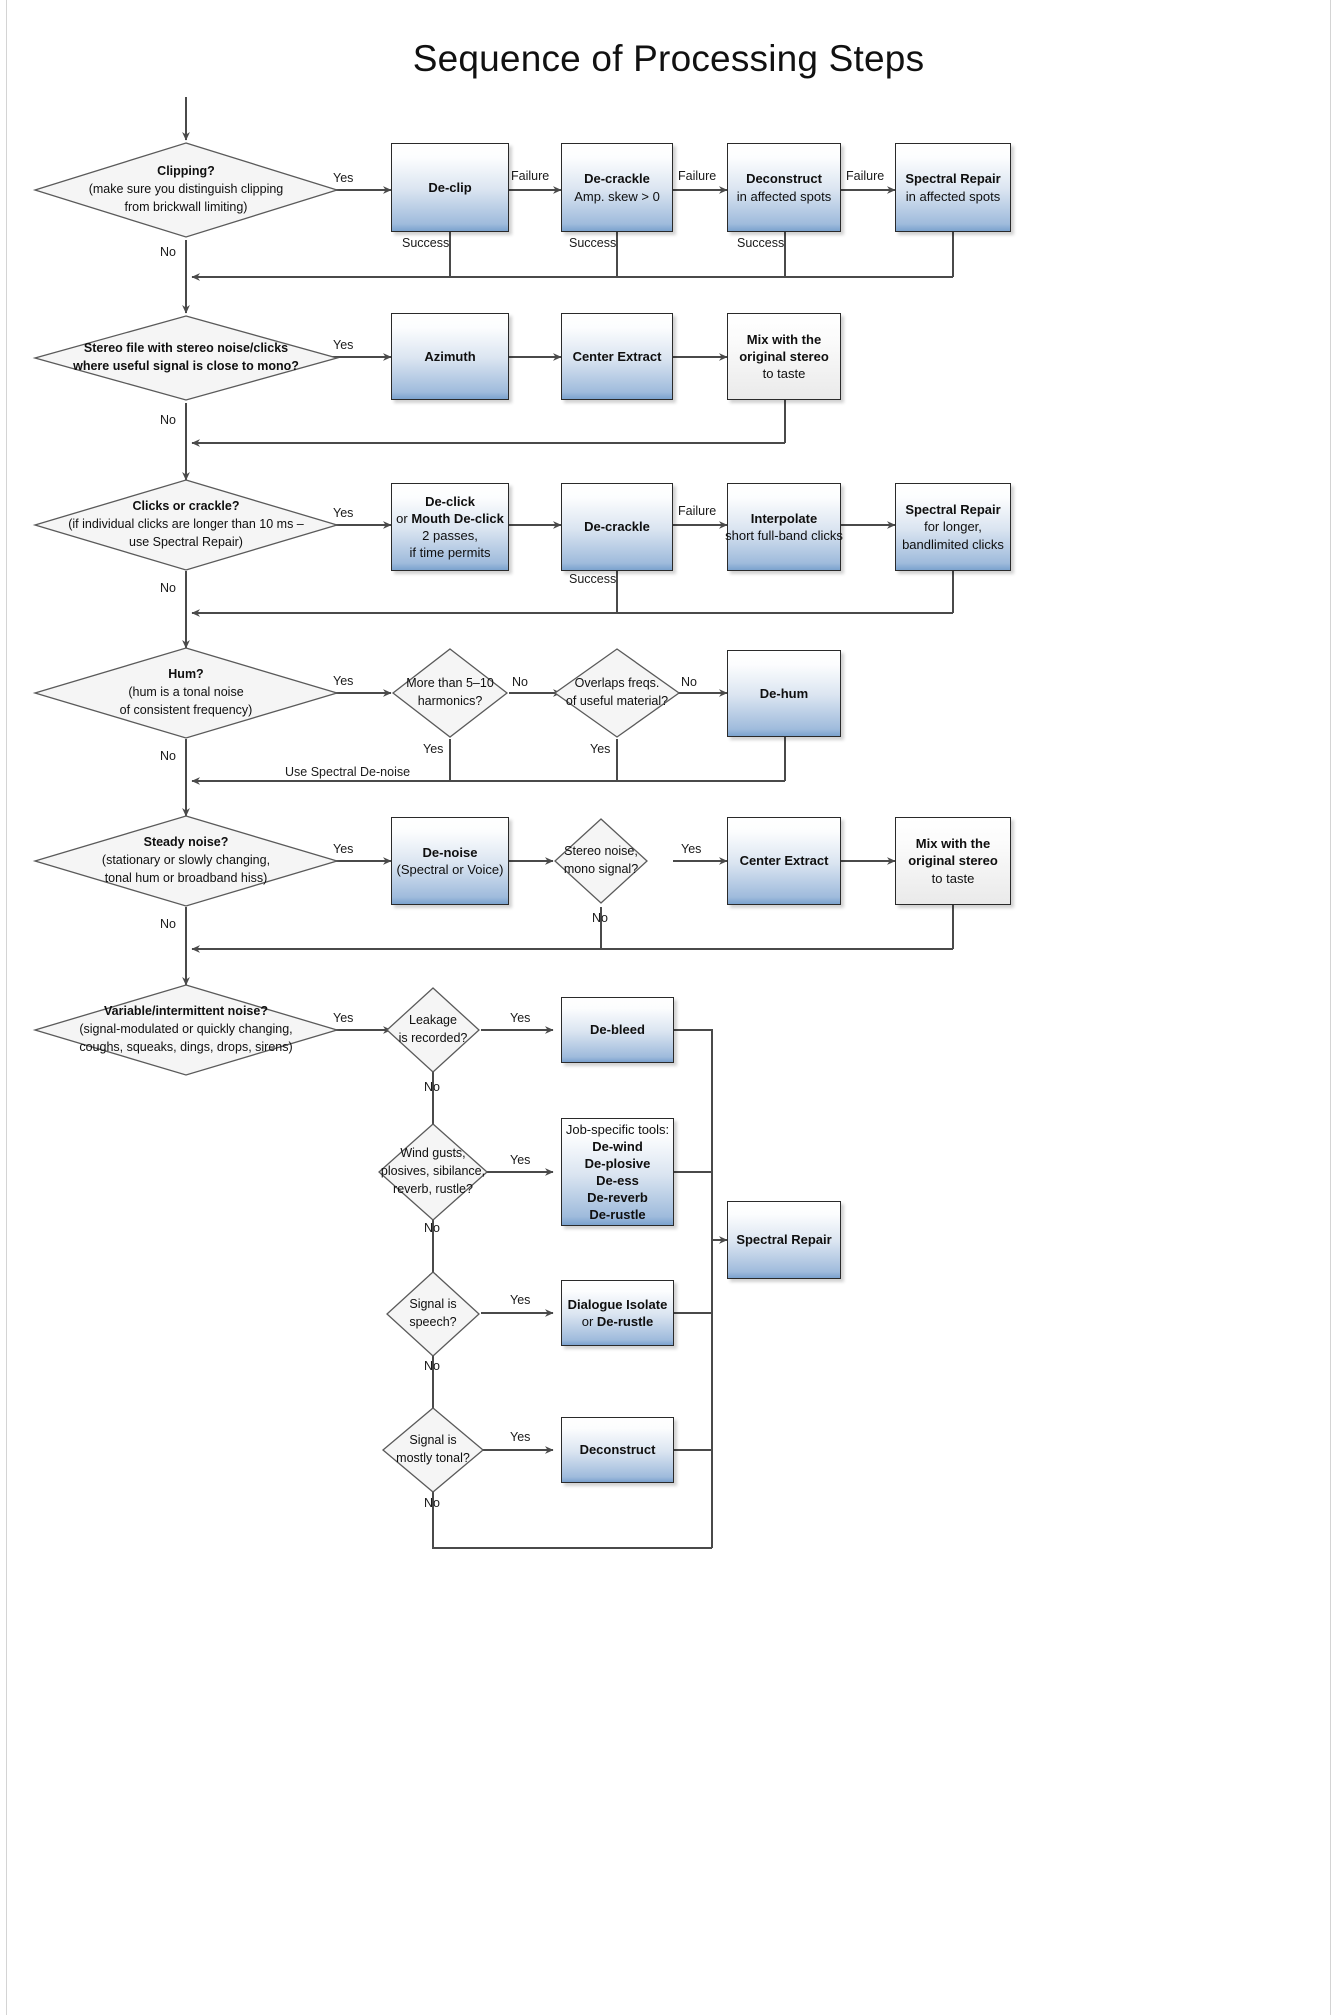  What do you see at coordinates (617, 683) in the screenshot?
I see `decision-line1: Overlaps freqs.` at bounding box center [617, 683].